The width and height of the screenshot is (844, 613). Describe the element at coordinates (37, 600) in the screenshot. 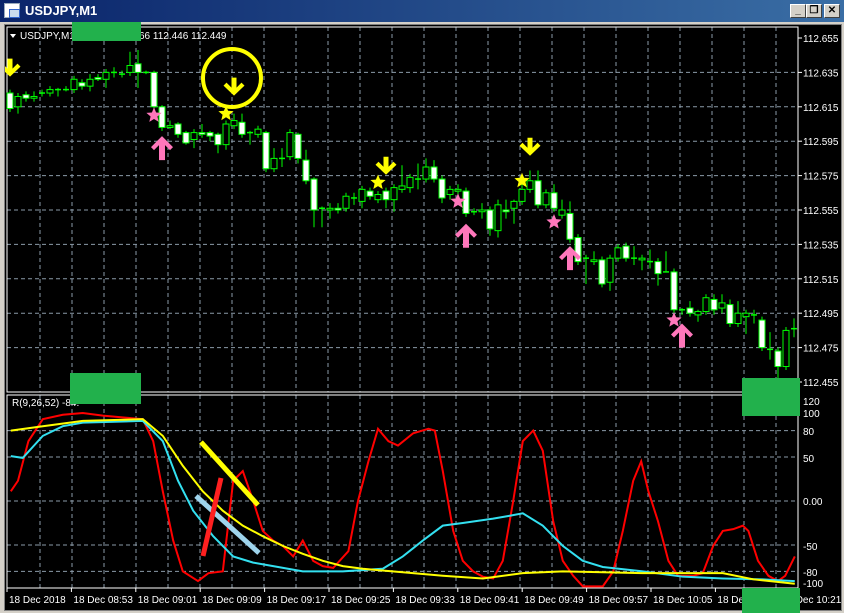

I see `time-axis-label: 18 Dec 2018` at that location.